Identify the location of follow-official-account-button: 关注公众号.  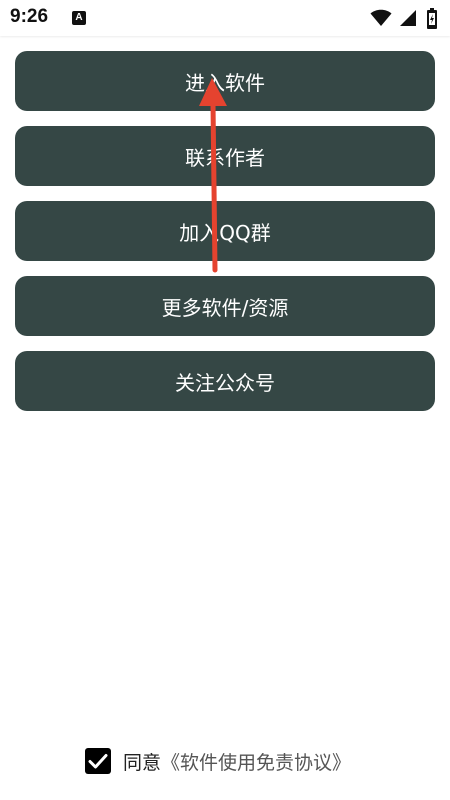
(225, 381).